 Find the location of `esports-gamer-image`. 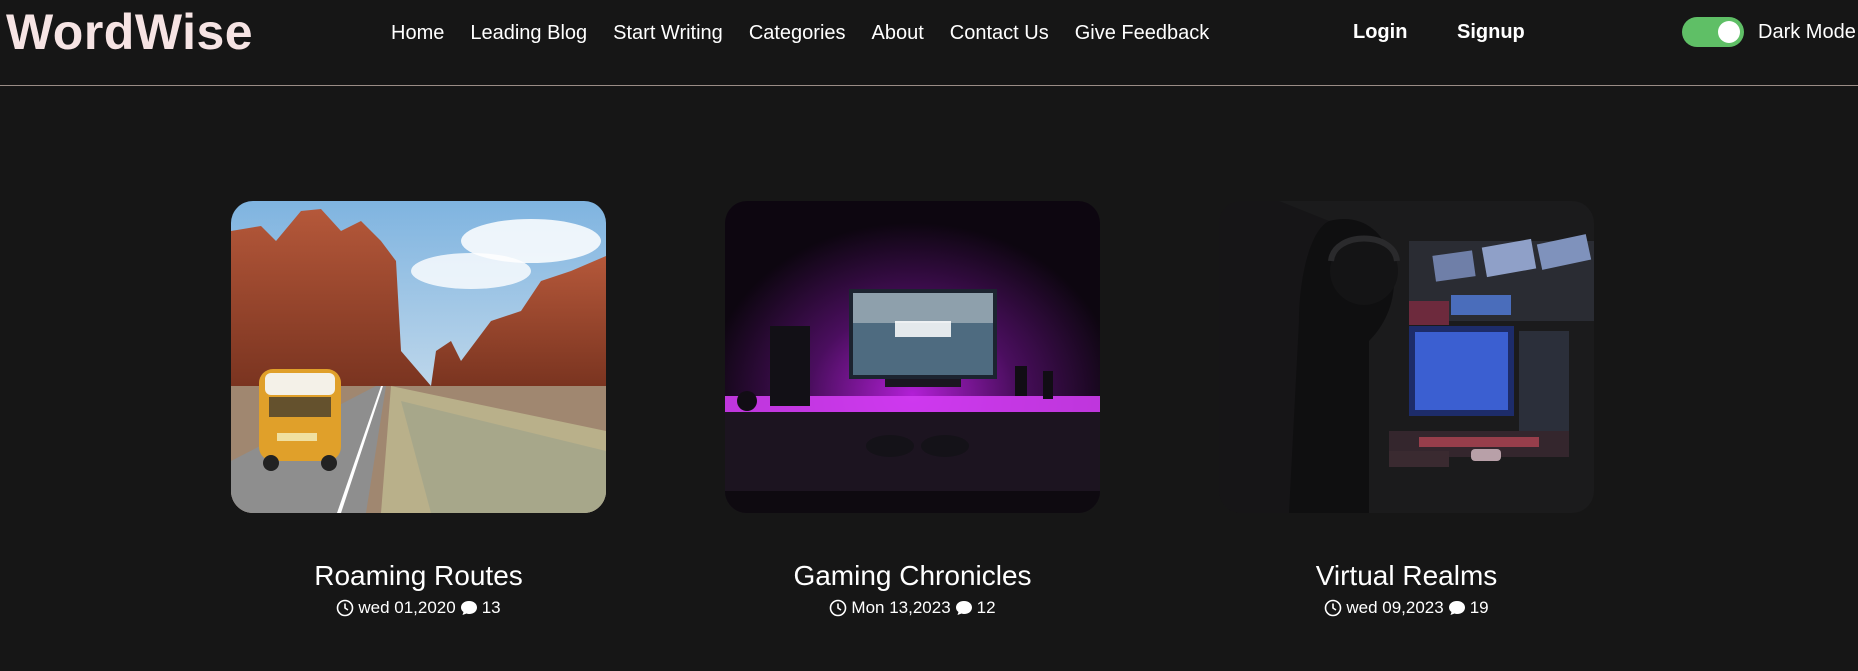

esports-gamer-image is located at coordinates (1406, 357).